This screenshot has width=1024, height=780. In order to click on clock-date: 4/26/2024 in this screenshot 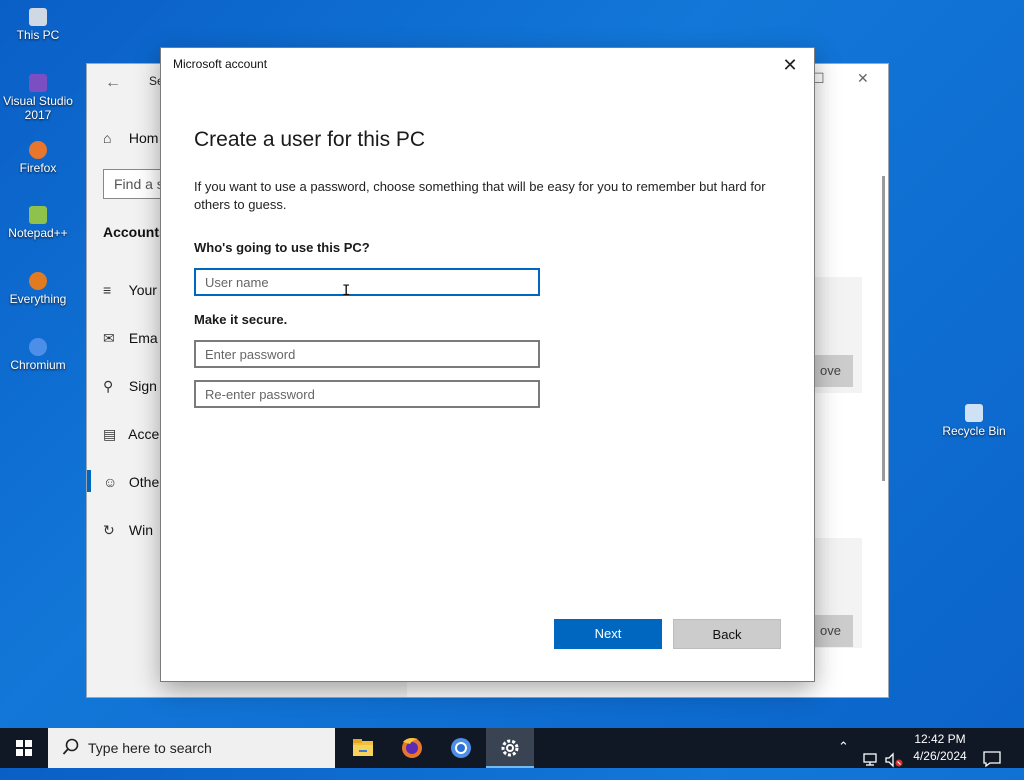, I will do `click(940, 756)`.